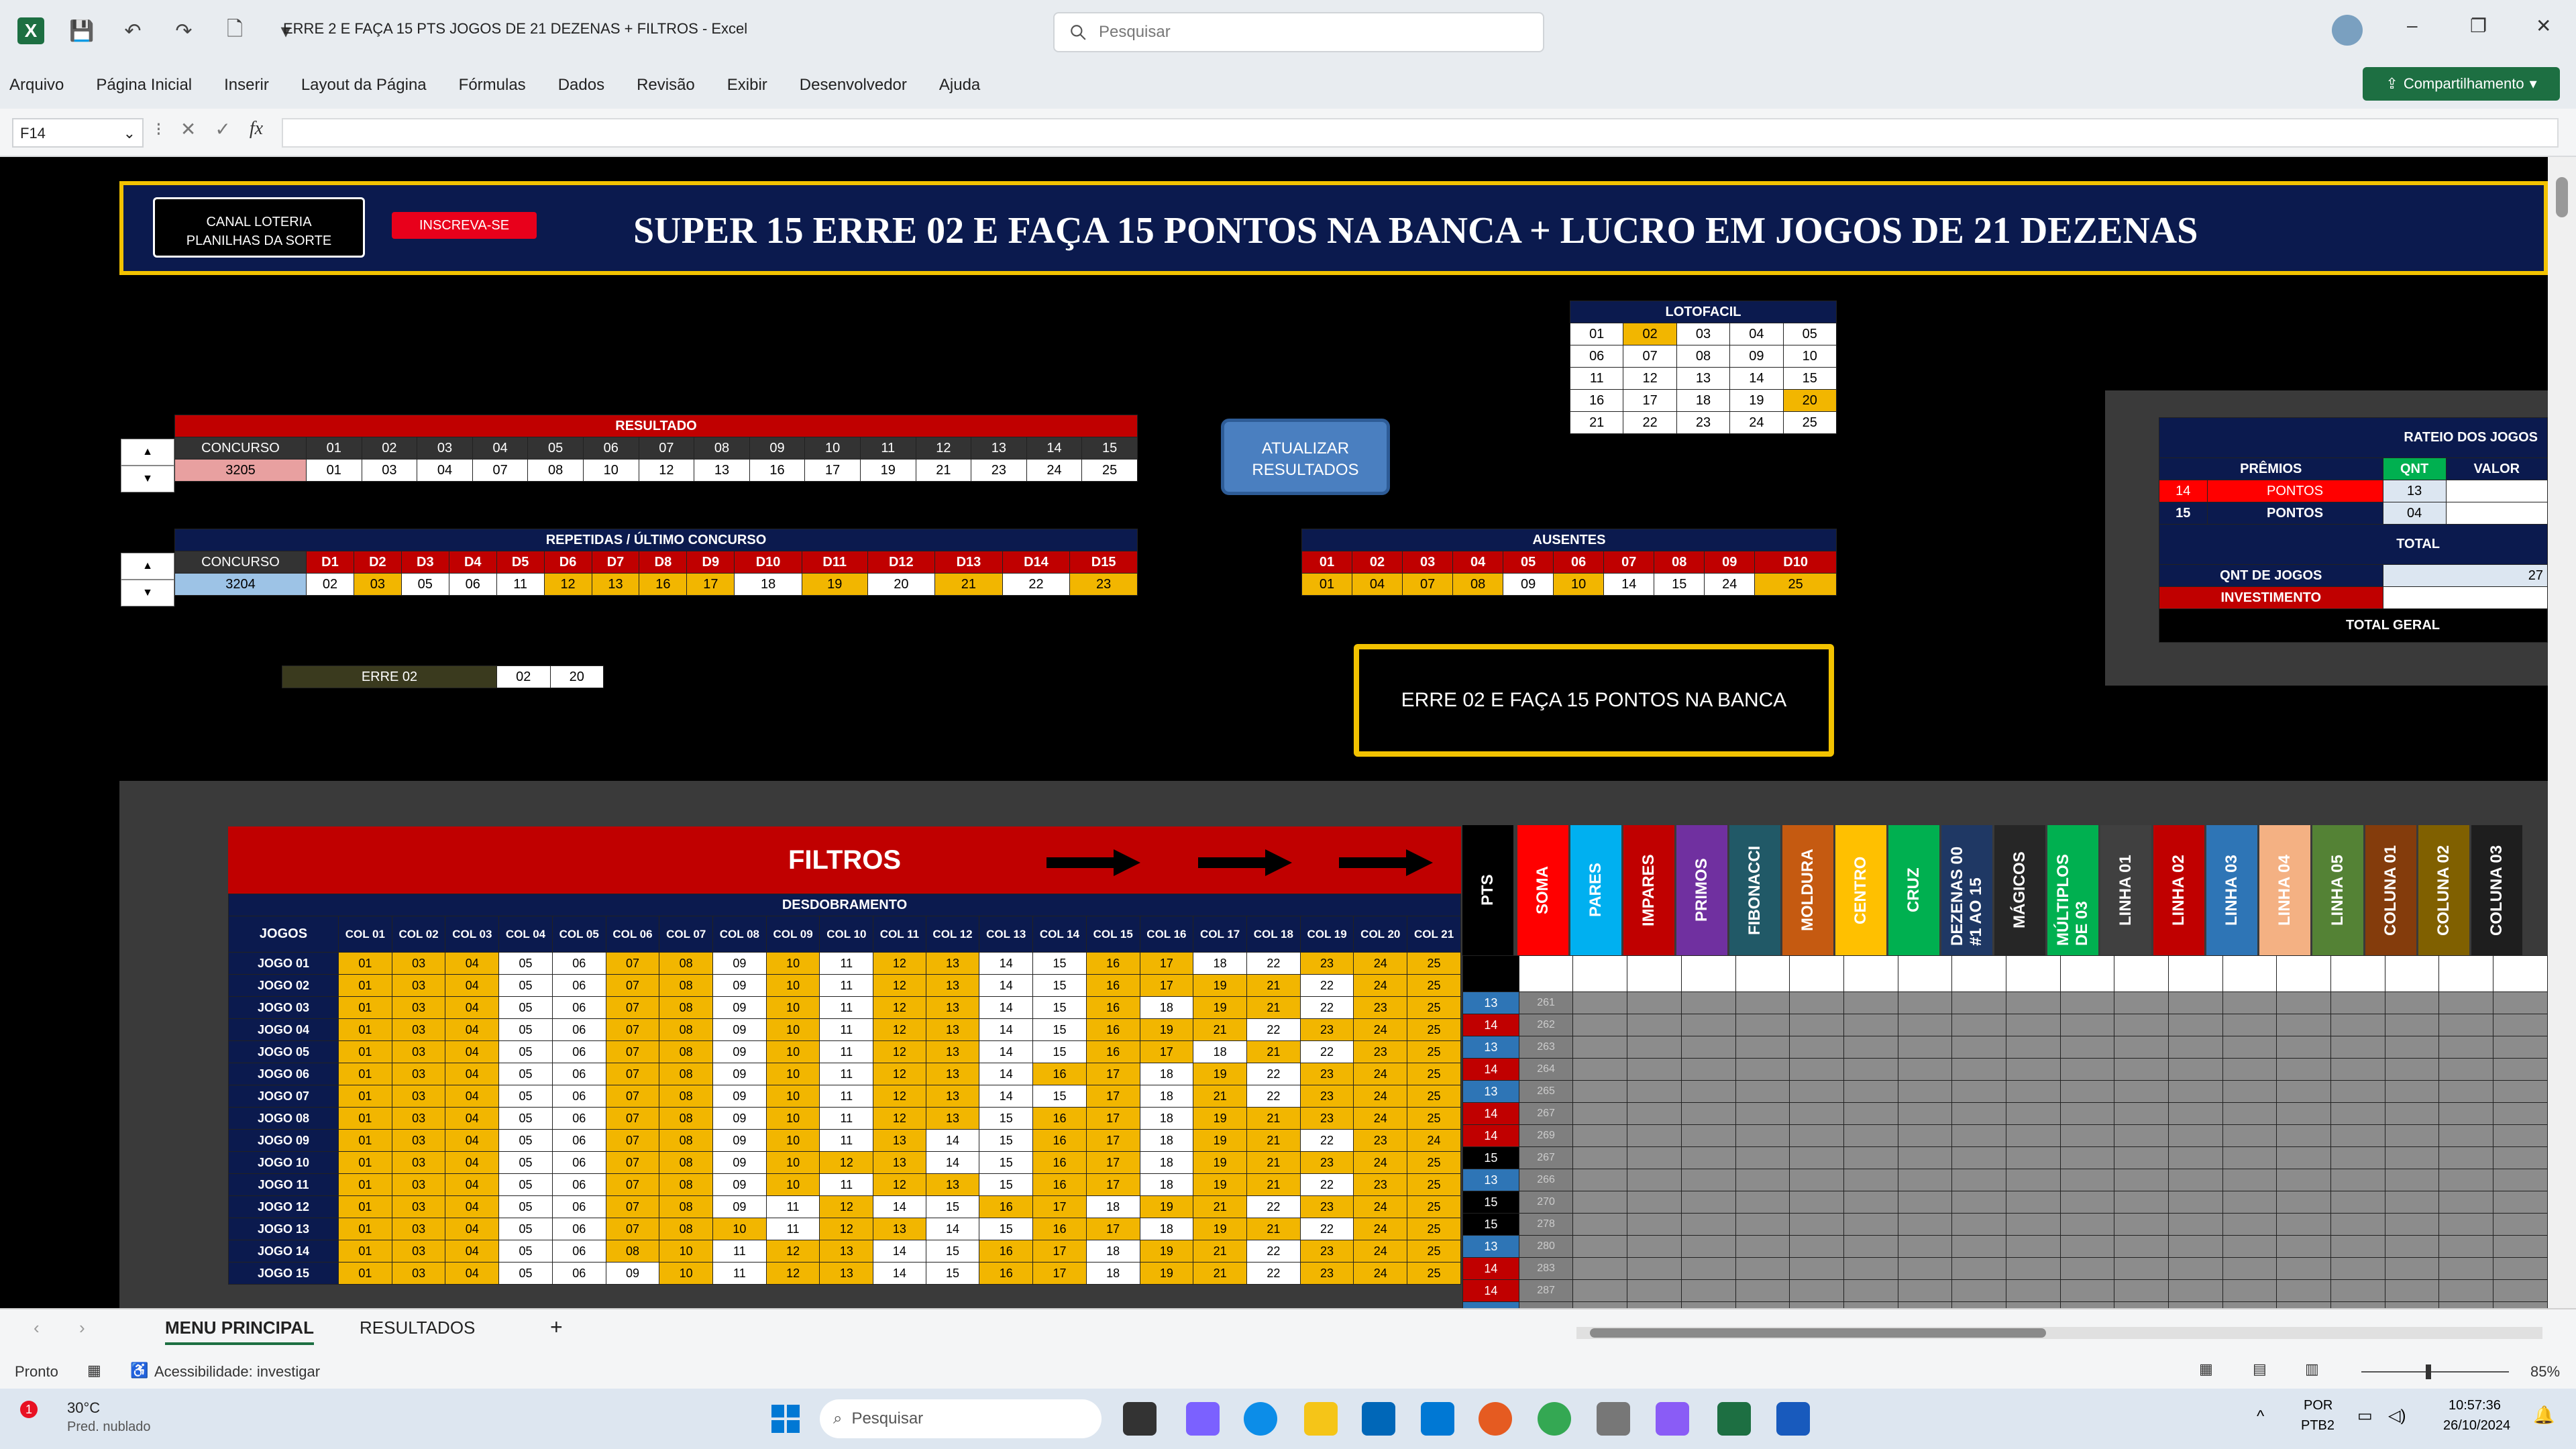 This screenshot has width=2576, height=1449. Describe the element at coordinates (943, 470) in the screenshot. I see `resultado-cell: 21` at that location.